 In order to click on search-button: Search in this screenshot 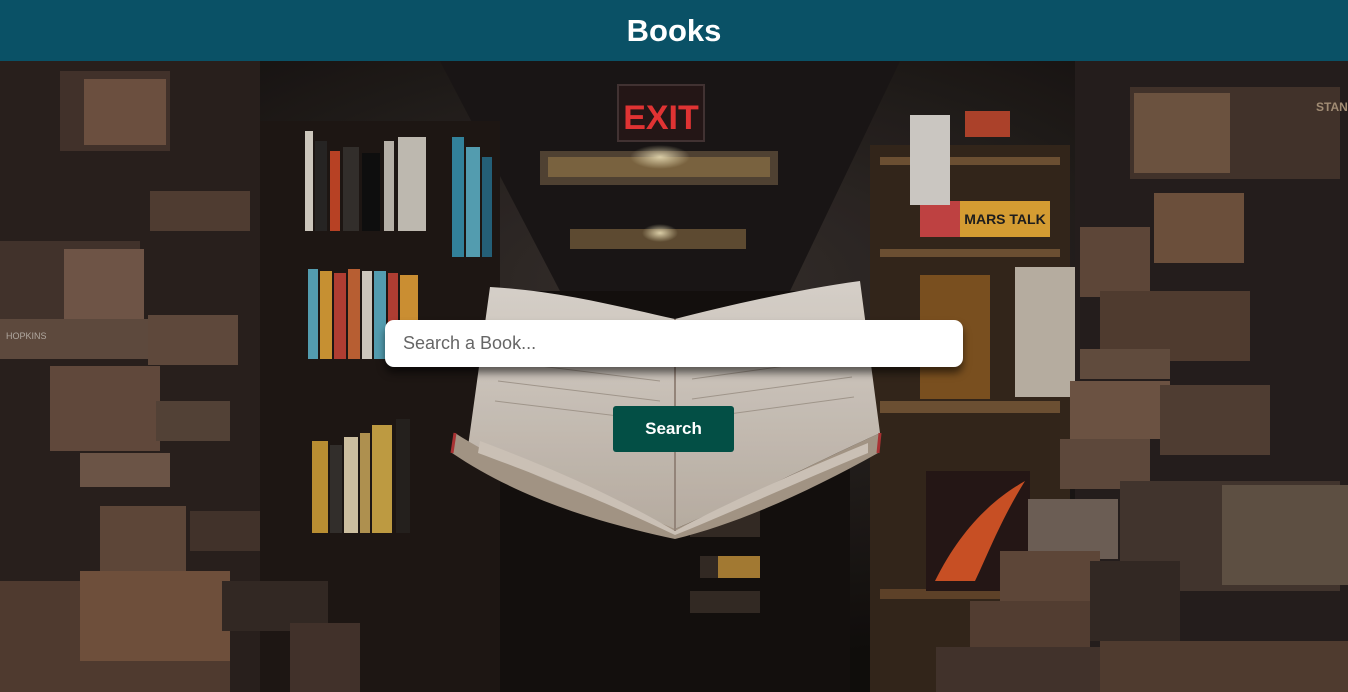, I will do `click(673, 429)`.